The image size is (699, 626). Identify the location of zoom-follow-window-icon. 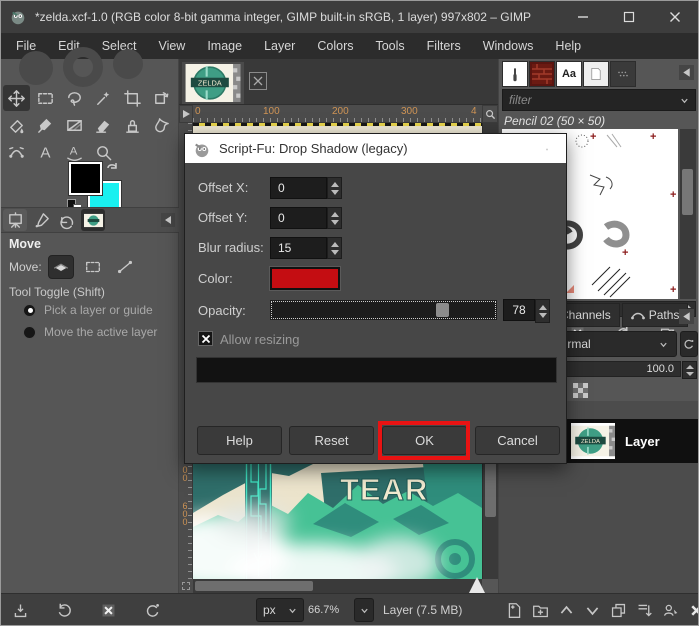
(490, 114).